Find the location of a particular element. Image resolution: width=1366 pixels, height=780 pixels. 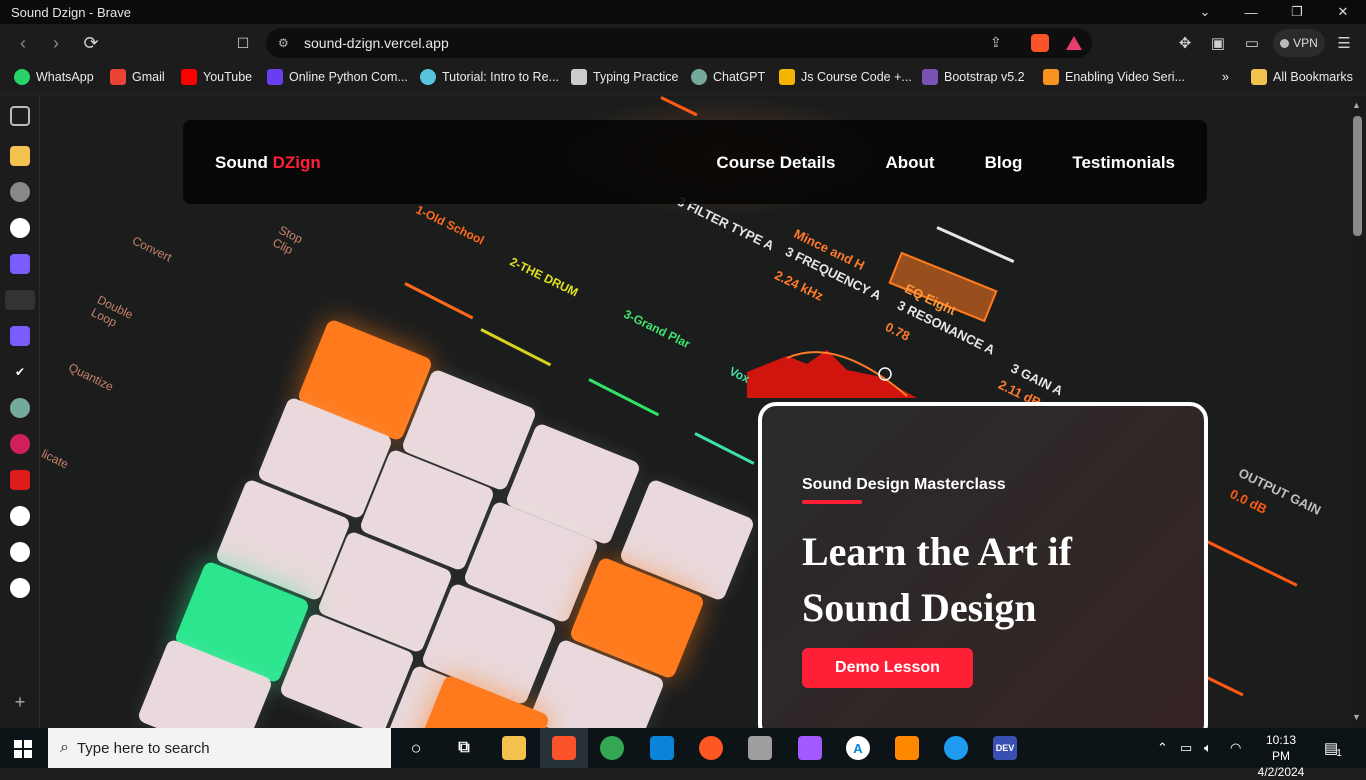

chrome-icon is located at coordinates (612, 748).